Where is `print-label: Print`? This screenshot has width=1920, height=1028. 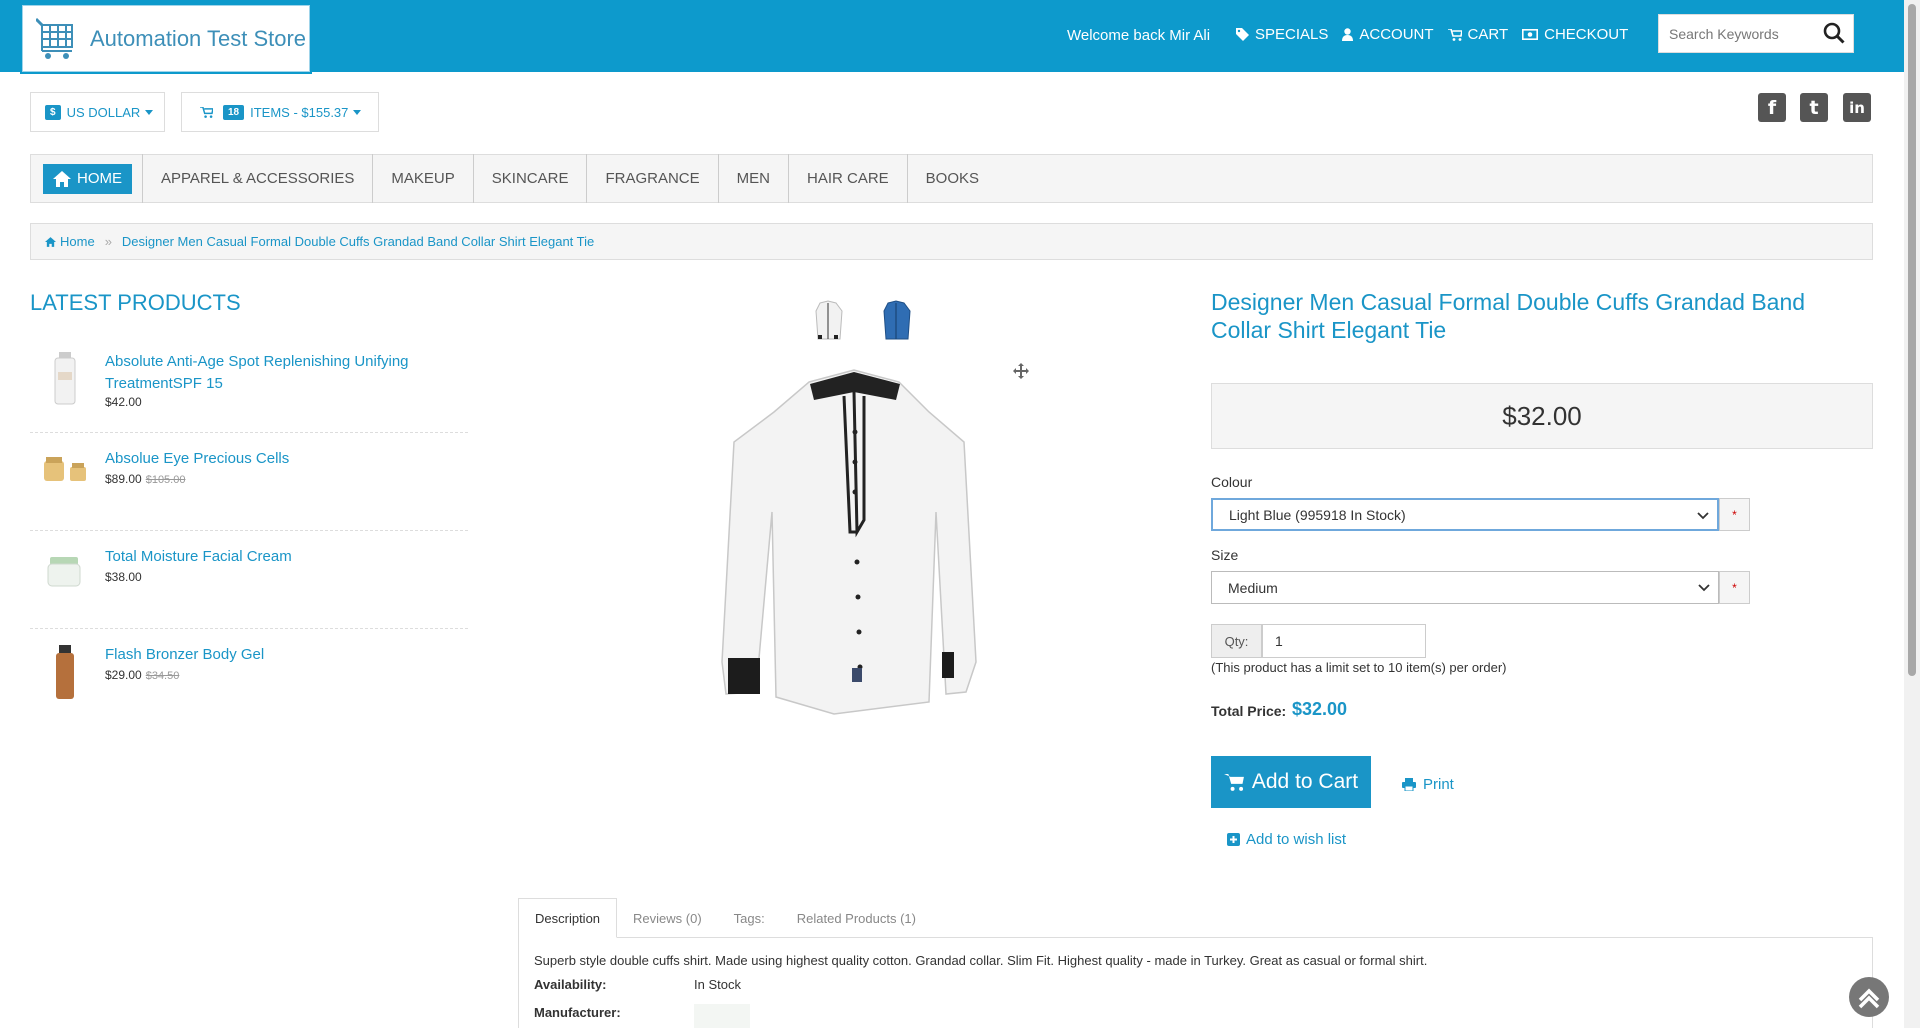
print-label: Print is located at coordinates (1438, 784).